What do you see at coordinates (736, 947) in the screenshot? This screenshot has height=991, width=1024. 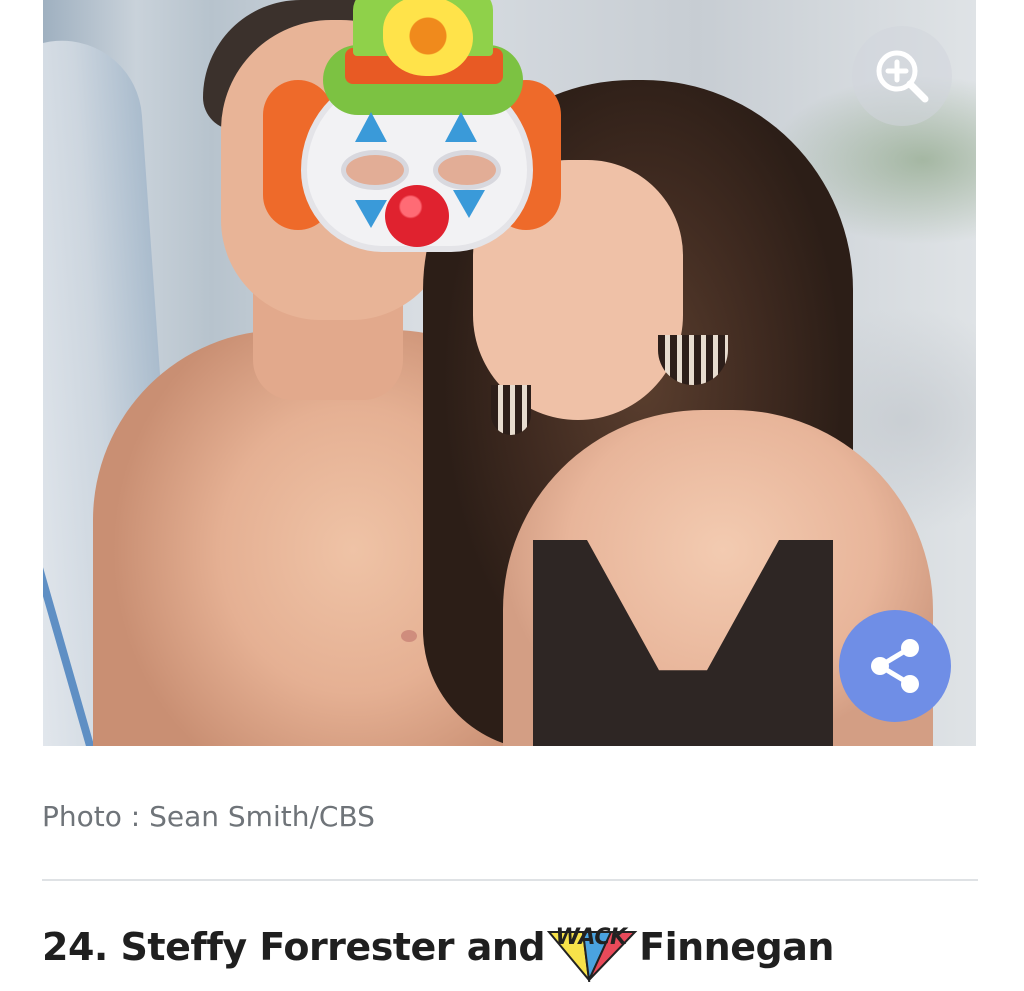 I see `heading-text-end: Finnegan` at bounding box center [736, 947].